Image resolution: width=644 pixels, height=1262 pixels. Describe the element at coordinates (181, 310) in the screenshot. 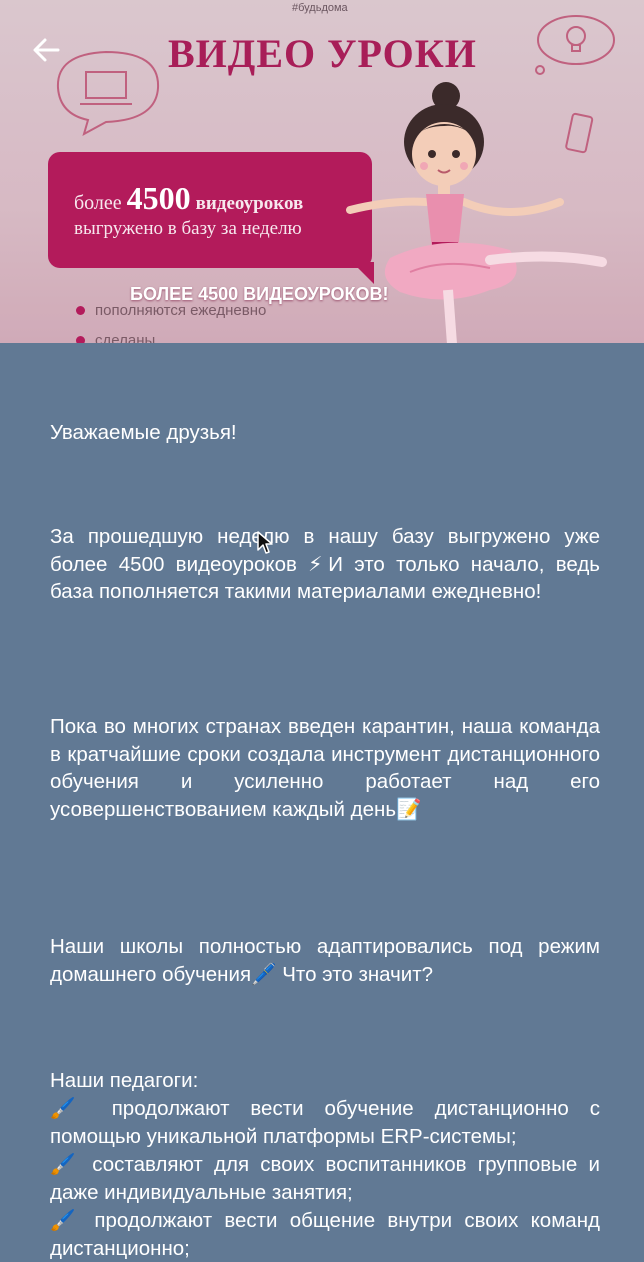

I see `banner-bullet-text: пополняются ежедневно` at that location.